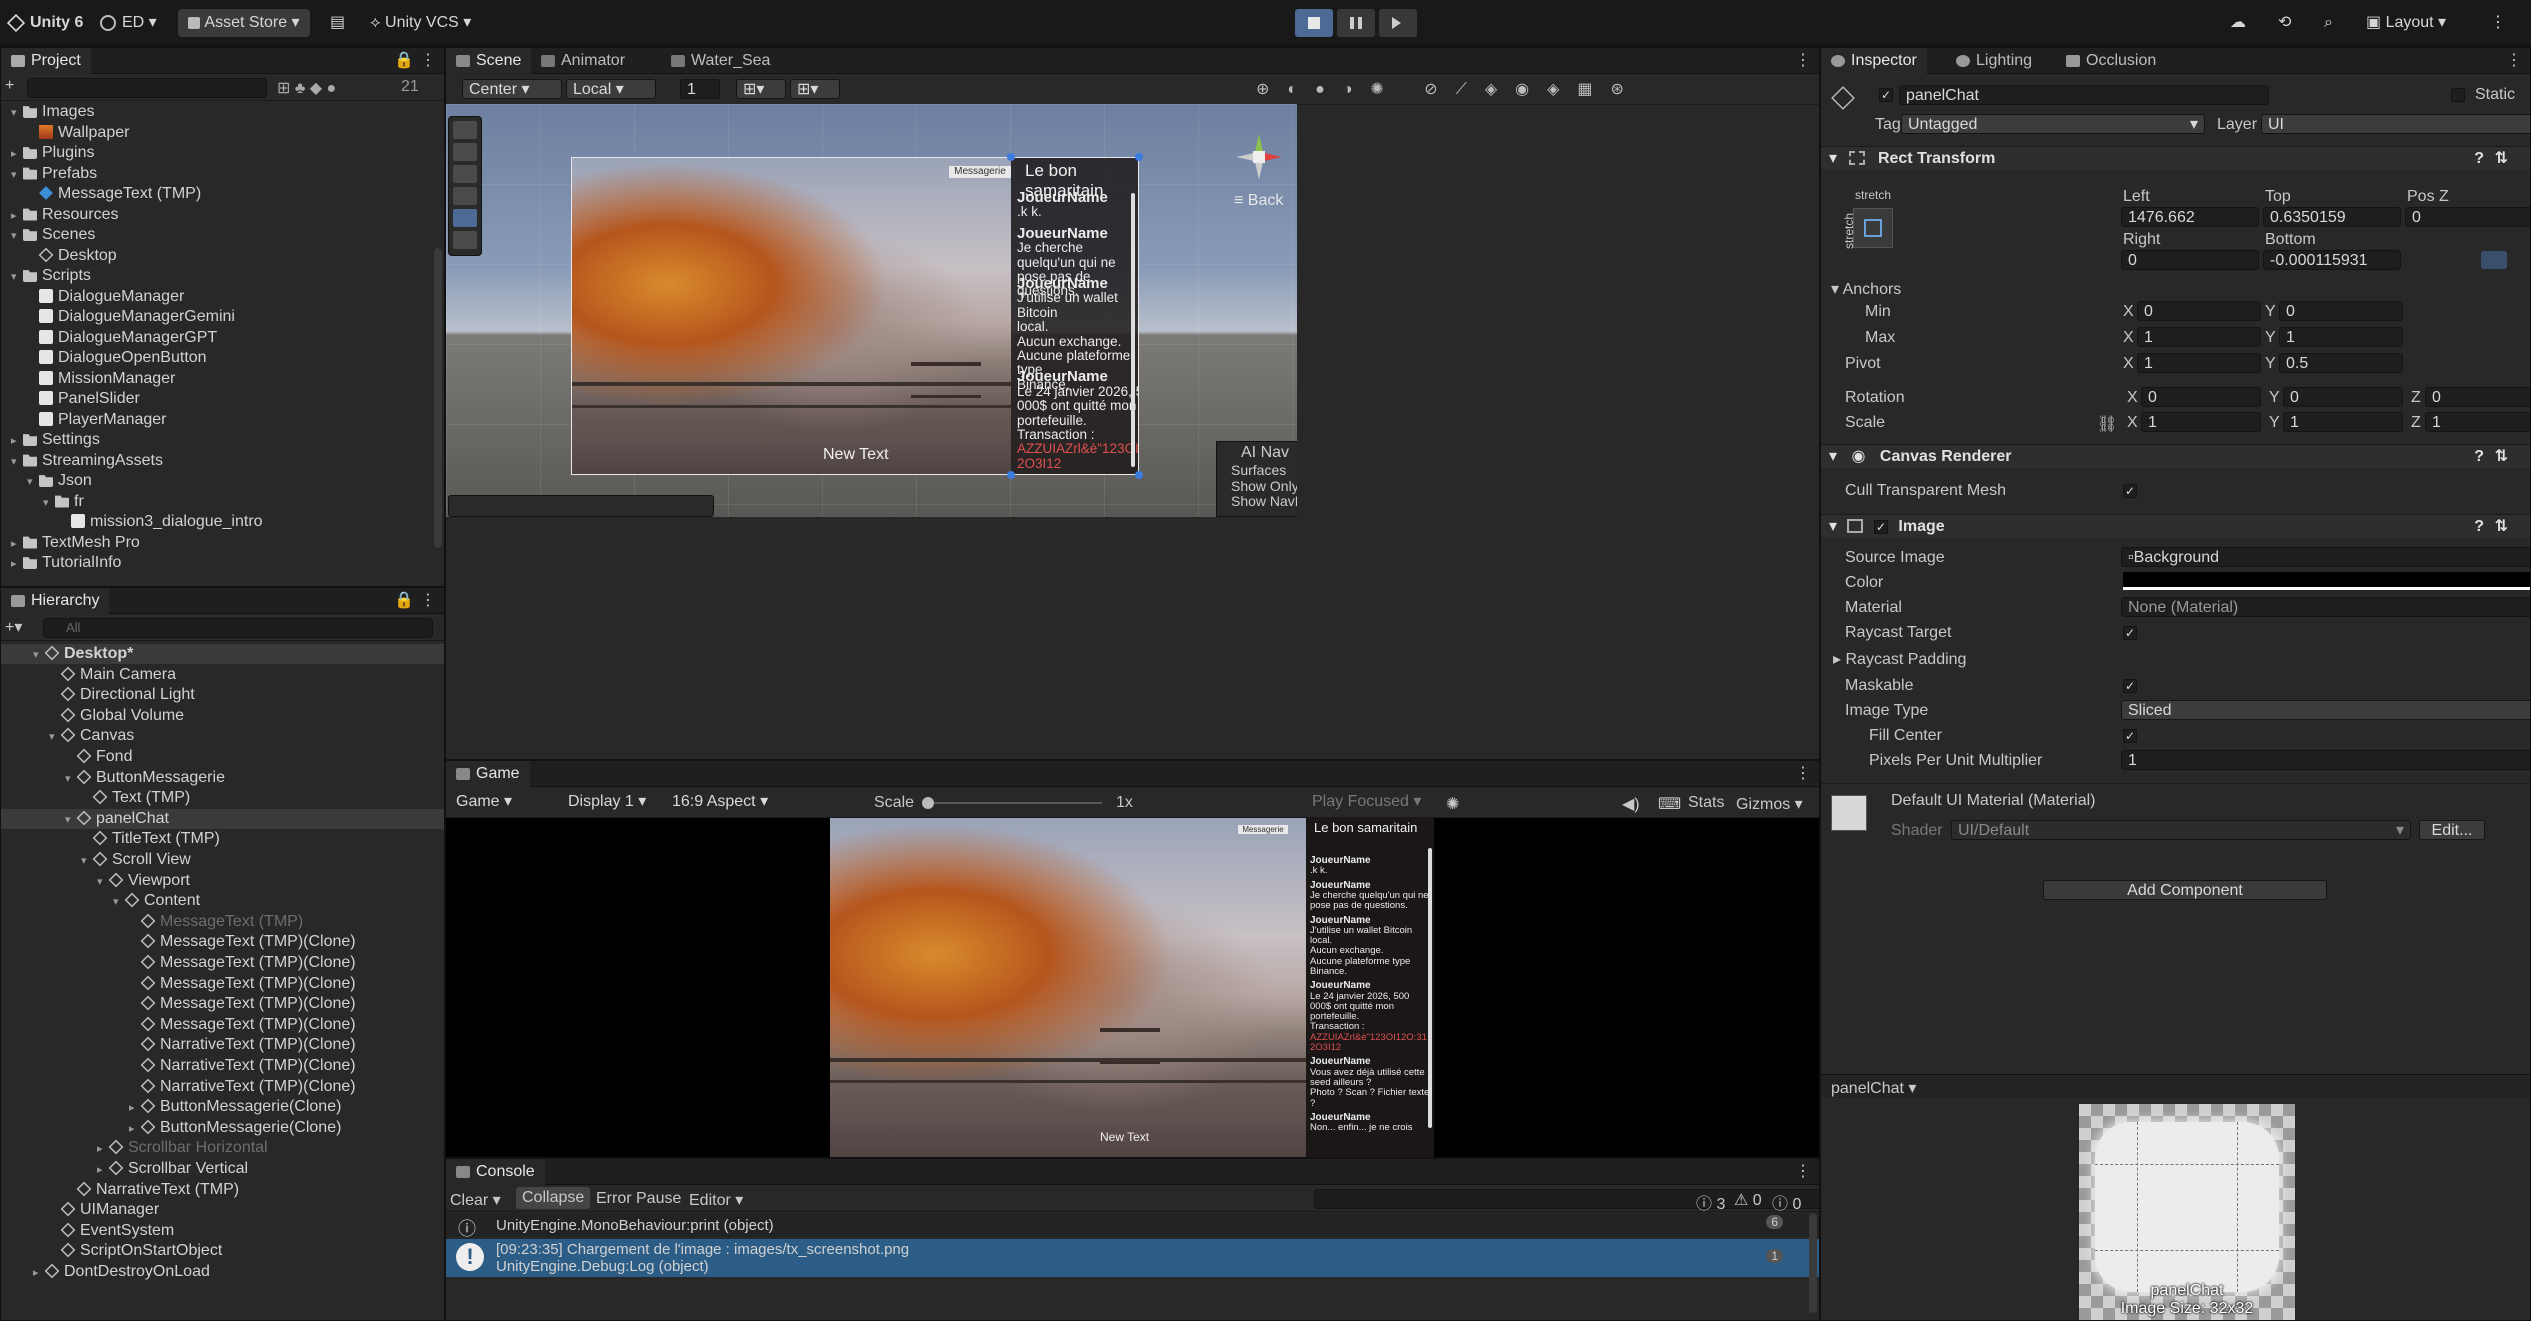  What do you see at coordinates (766, 802) in the screenshot?
I see `aspect-dropdown: 16:9 Aspect ▾` at bounding box center [766, 802].